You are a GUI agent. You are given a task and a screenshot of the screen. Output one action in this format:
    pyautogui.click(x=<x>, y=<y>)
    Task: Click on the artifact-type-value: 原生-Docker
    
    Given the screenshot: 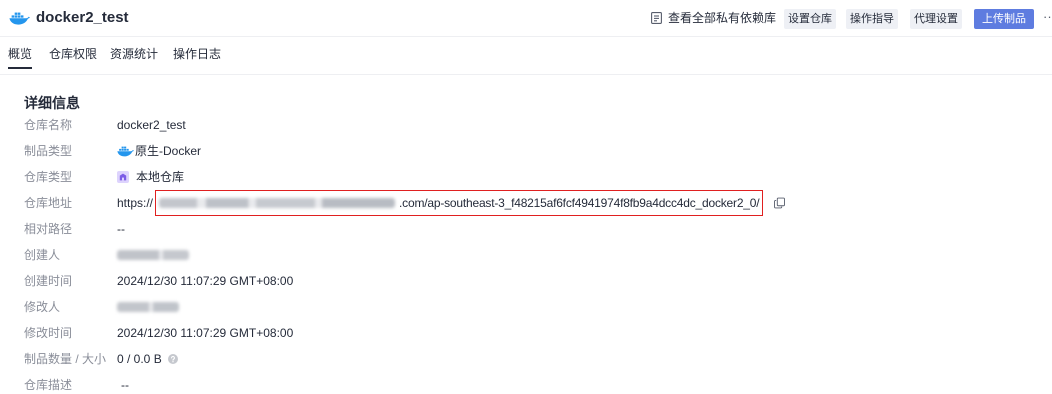 What is the action you would take?
    pyautogui.click(x=168, y=151)
    